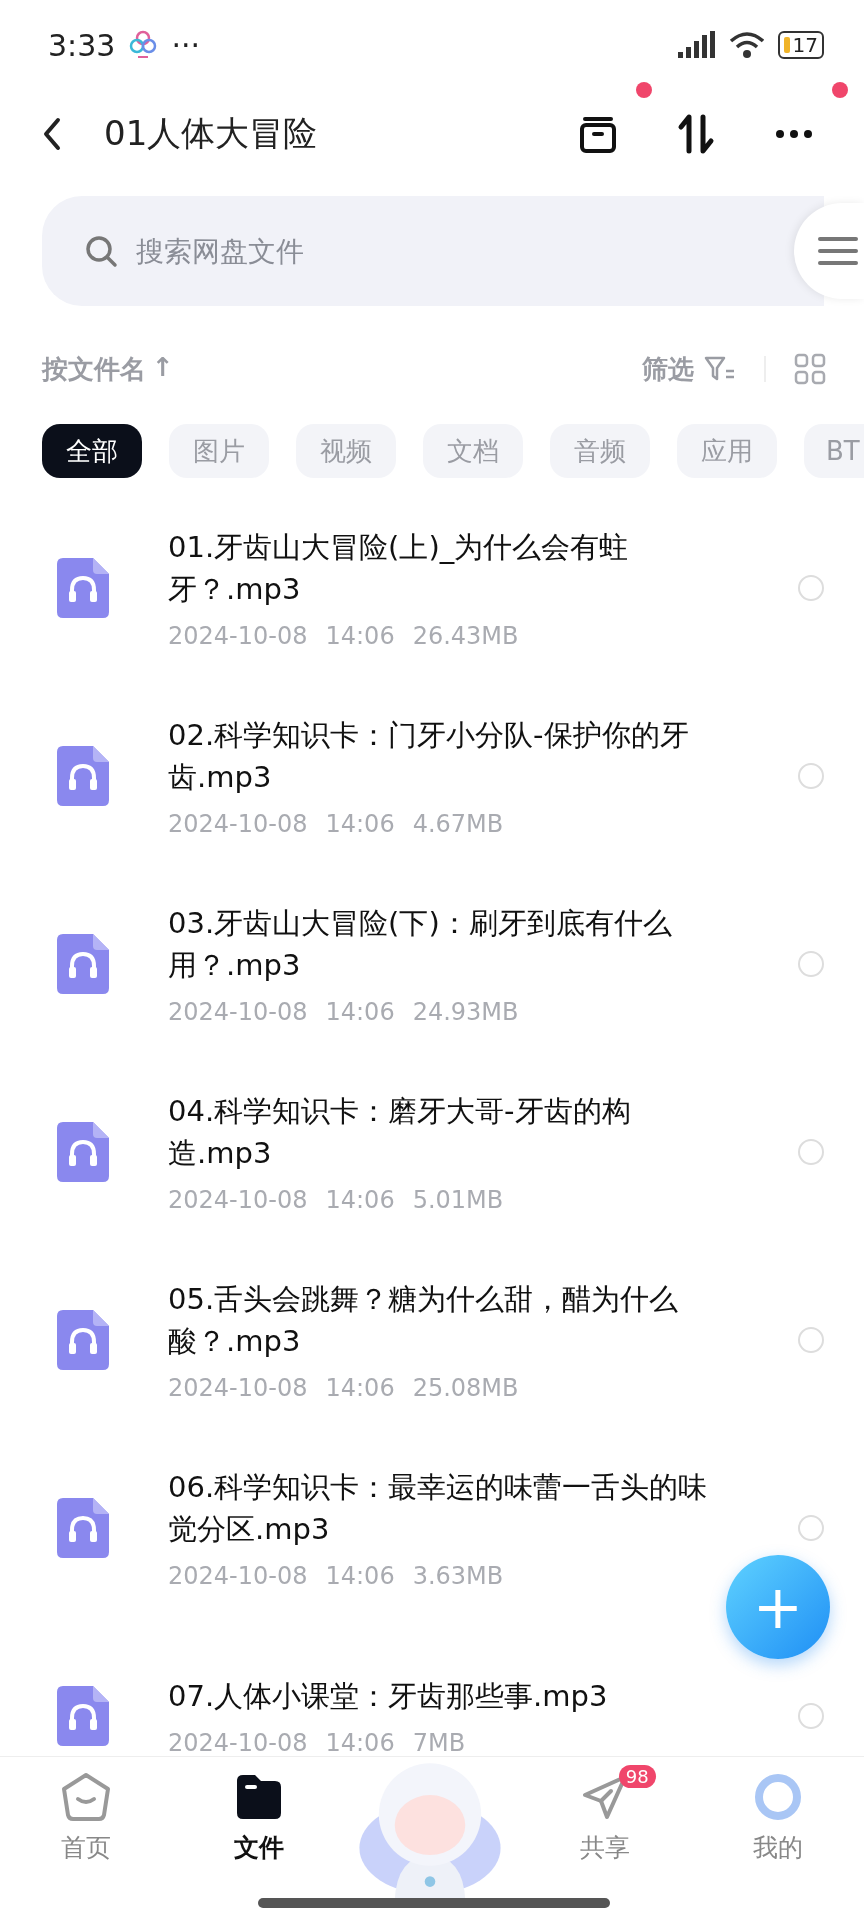 The image size is (864, 1920). What do you see at coordinates (448, 568) in the screenshot?
I see `file-name: 01.牙齿山大冒险(上)_为什么会有蛀牙？.mp3` at bounding box center [448, 568].